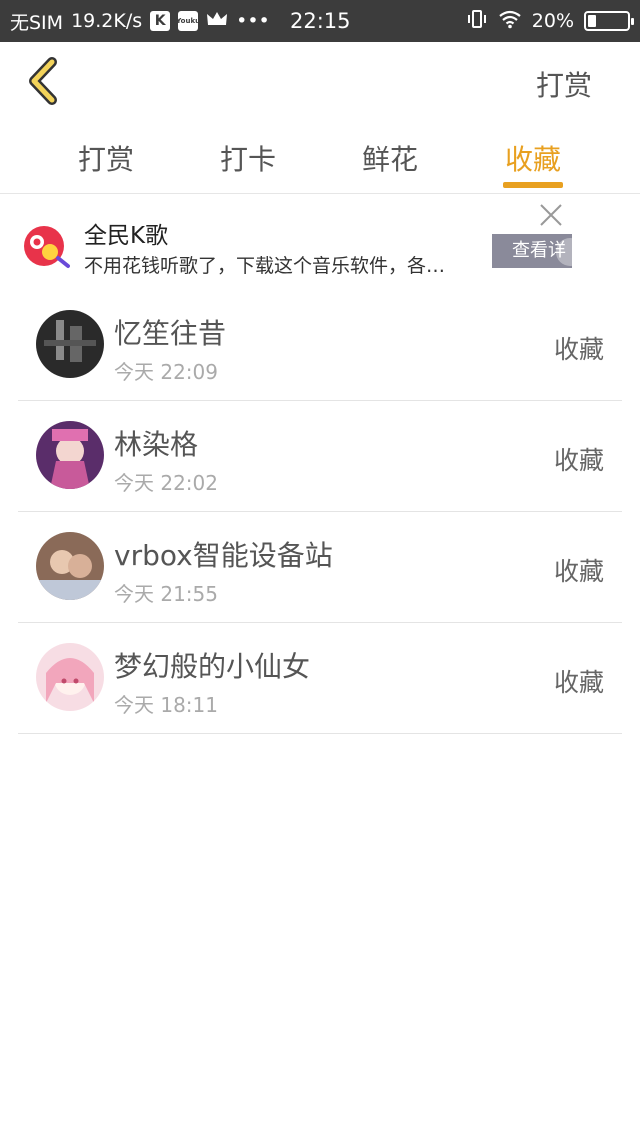 The image size is (640, 1138). What do you see at coordinates (166, 705) in the screenshot?
I see `timestamp: 今天 18:11` at bounding box center [166, 705].